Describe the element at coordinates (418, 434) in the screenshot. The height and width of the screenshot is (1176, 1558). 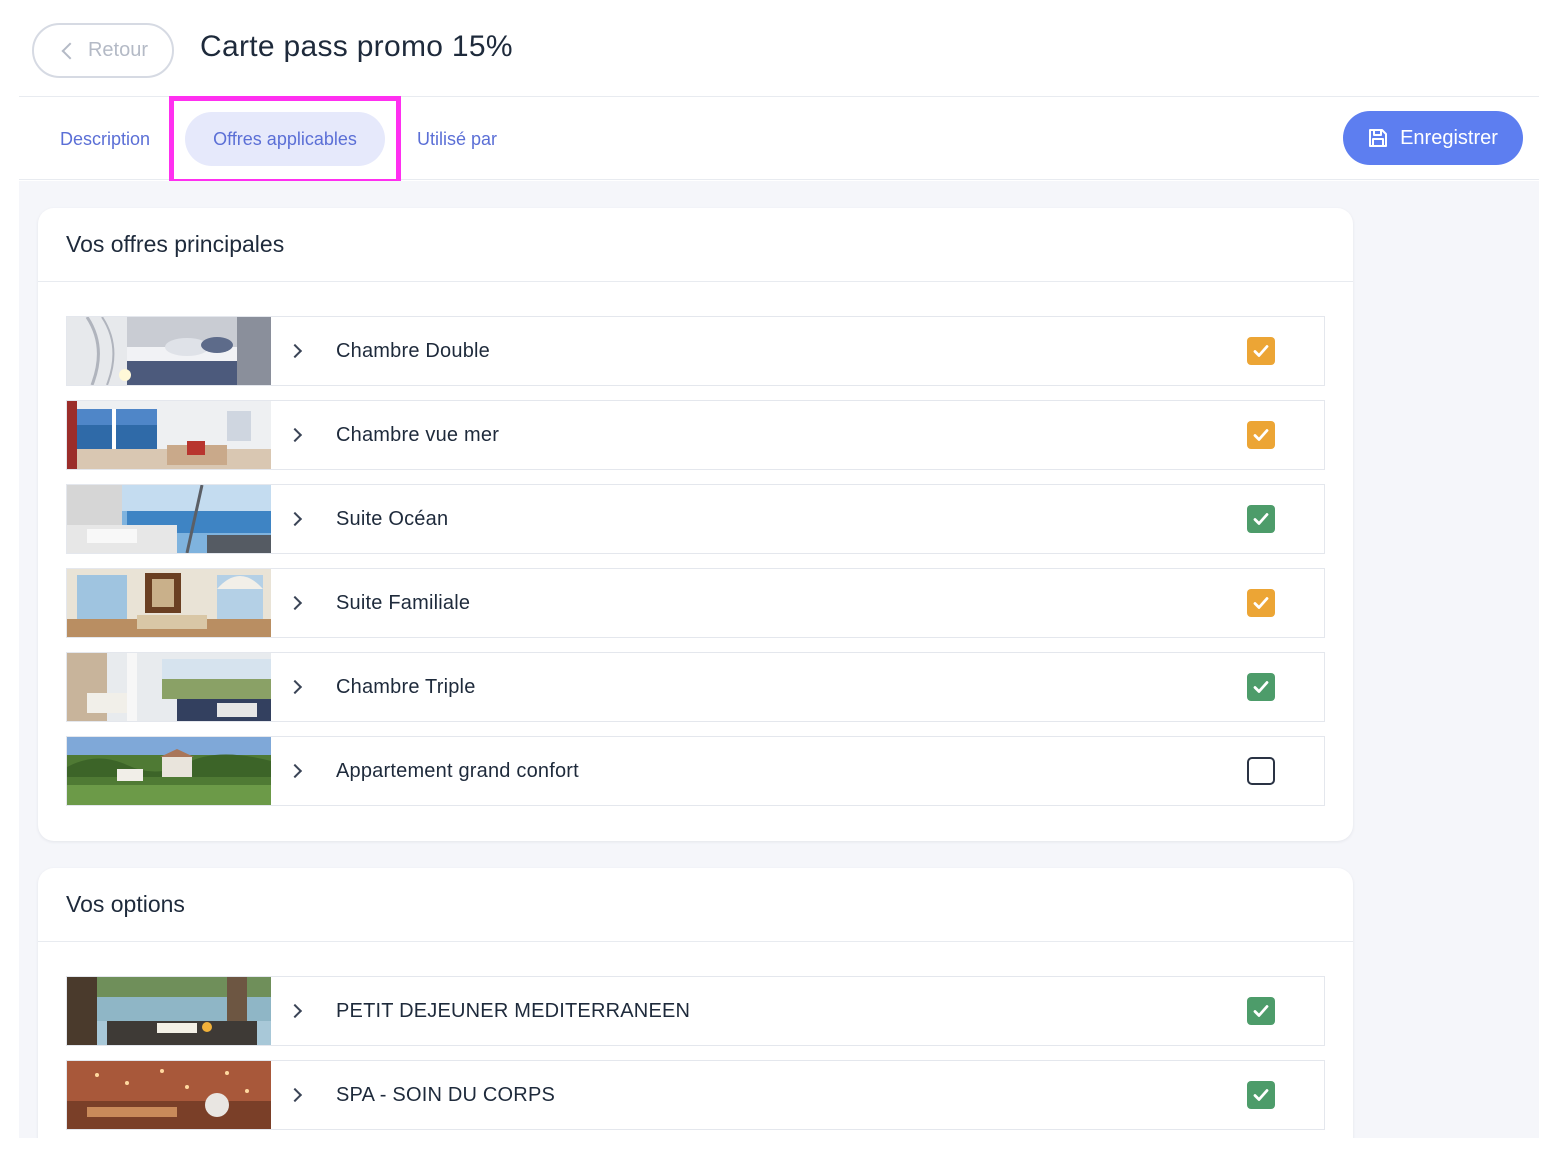
I see `offer-label: Chambre vue mer` at that location.